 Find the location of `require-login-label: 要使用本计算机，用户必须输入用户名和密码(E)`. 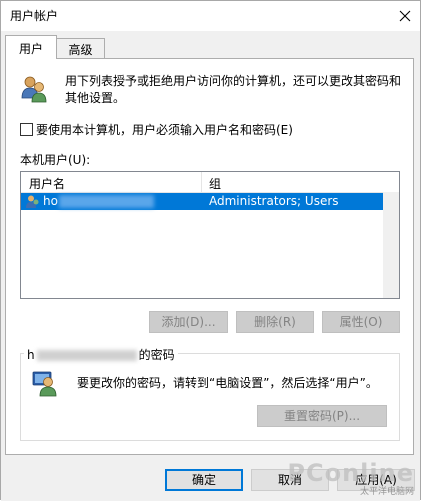

require-login-label: 要使用本计算机，用户必须输入用户名和密码(E) is located at coordinates (164, 129).